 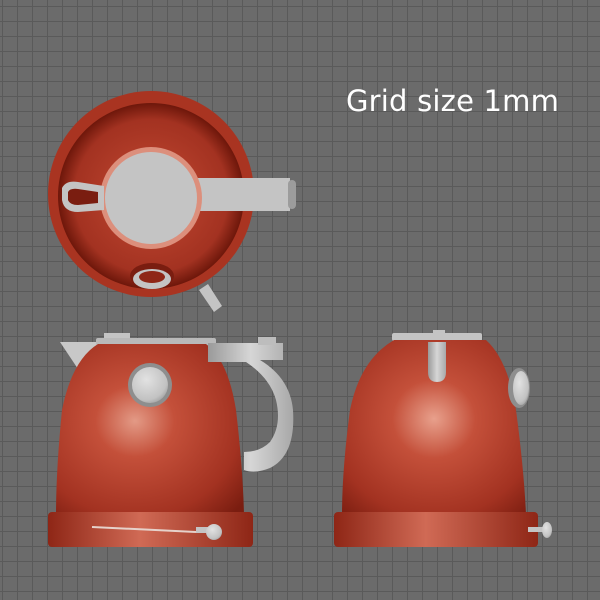 What do you see at coordinates (547, 530) in the screenshot?
I see `side-view-switch` at bounding box center [547, 530].